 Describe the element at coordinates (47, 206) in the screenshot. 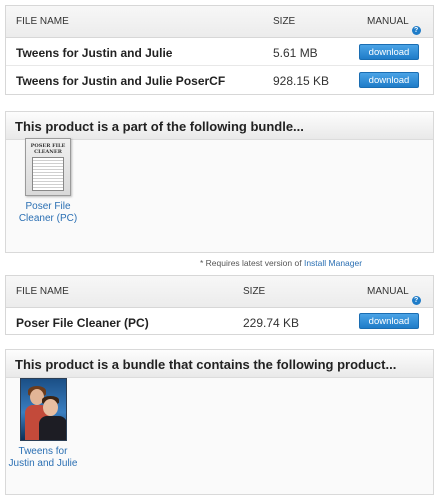

I see `product-label-line1: Poser File` at that location.